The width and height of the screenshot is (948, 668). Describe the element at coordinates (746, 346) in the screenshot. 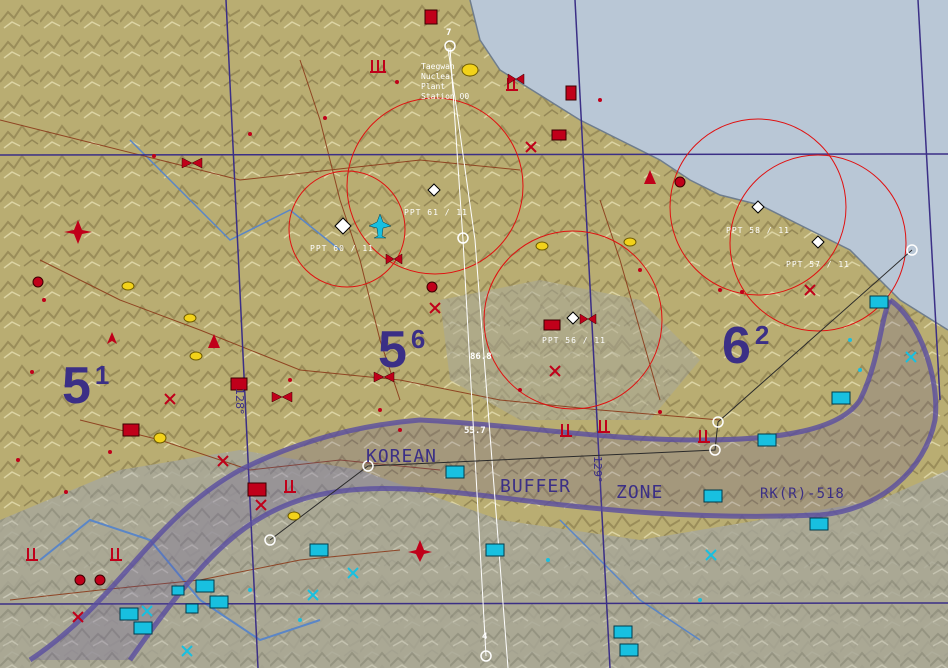

I see `grid-zone-label: 62` at that location.